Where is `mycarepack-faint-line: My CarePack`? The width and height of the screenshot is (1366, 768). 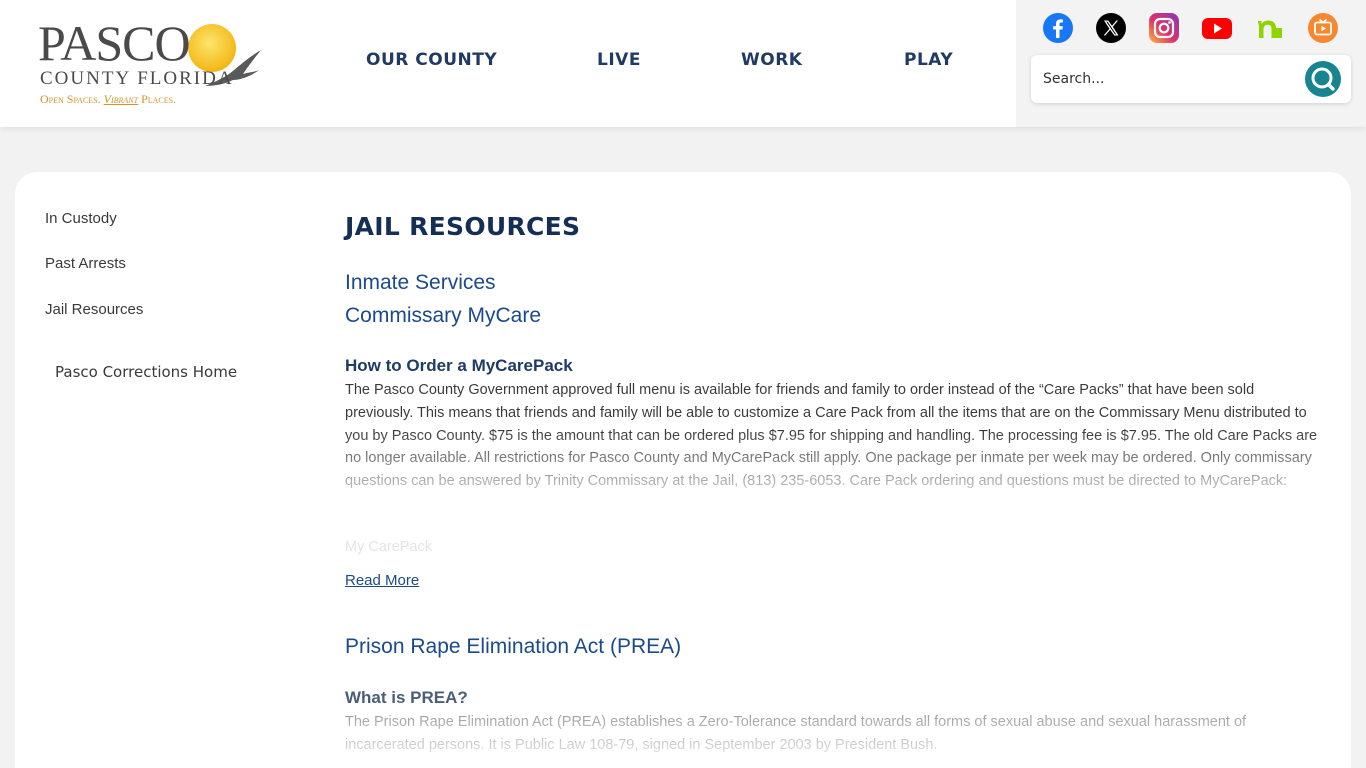 mycarepack-faint-line: My CarePack is located at coordinates (389, 547).